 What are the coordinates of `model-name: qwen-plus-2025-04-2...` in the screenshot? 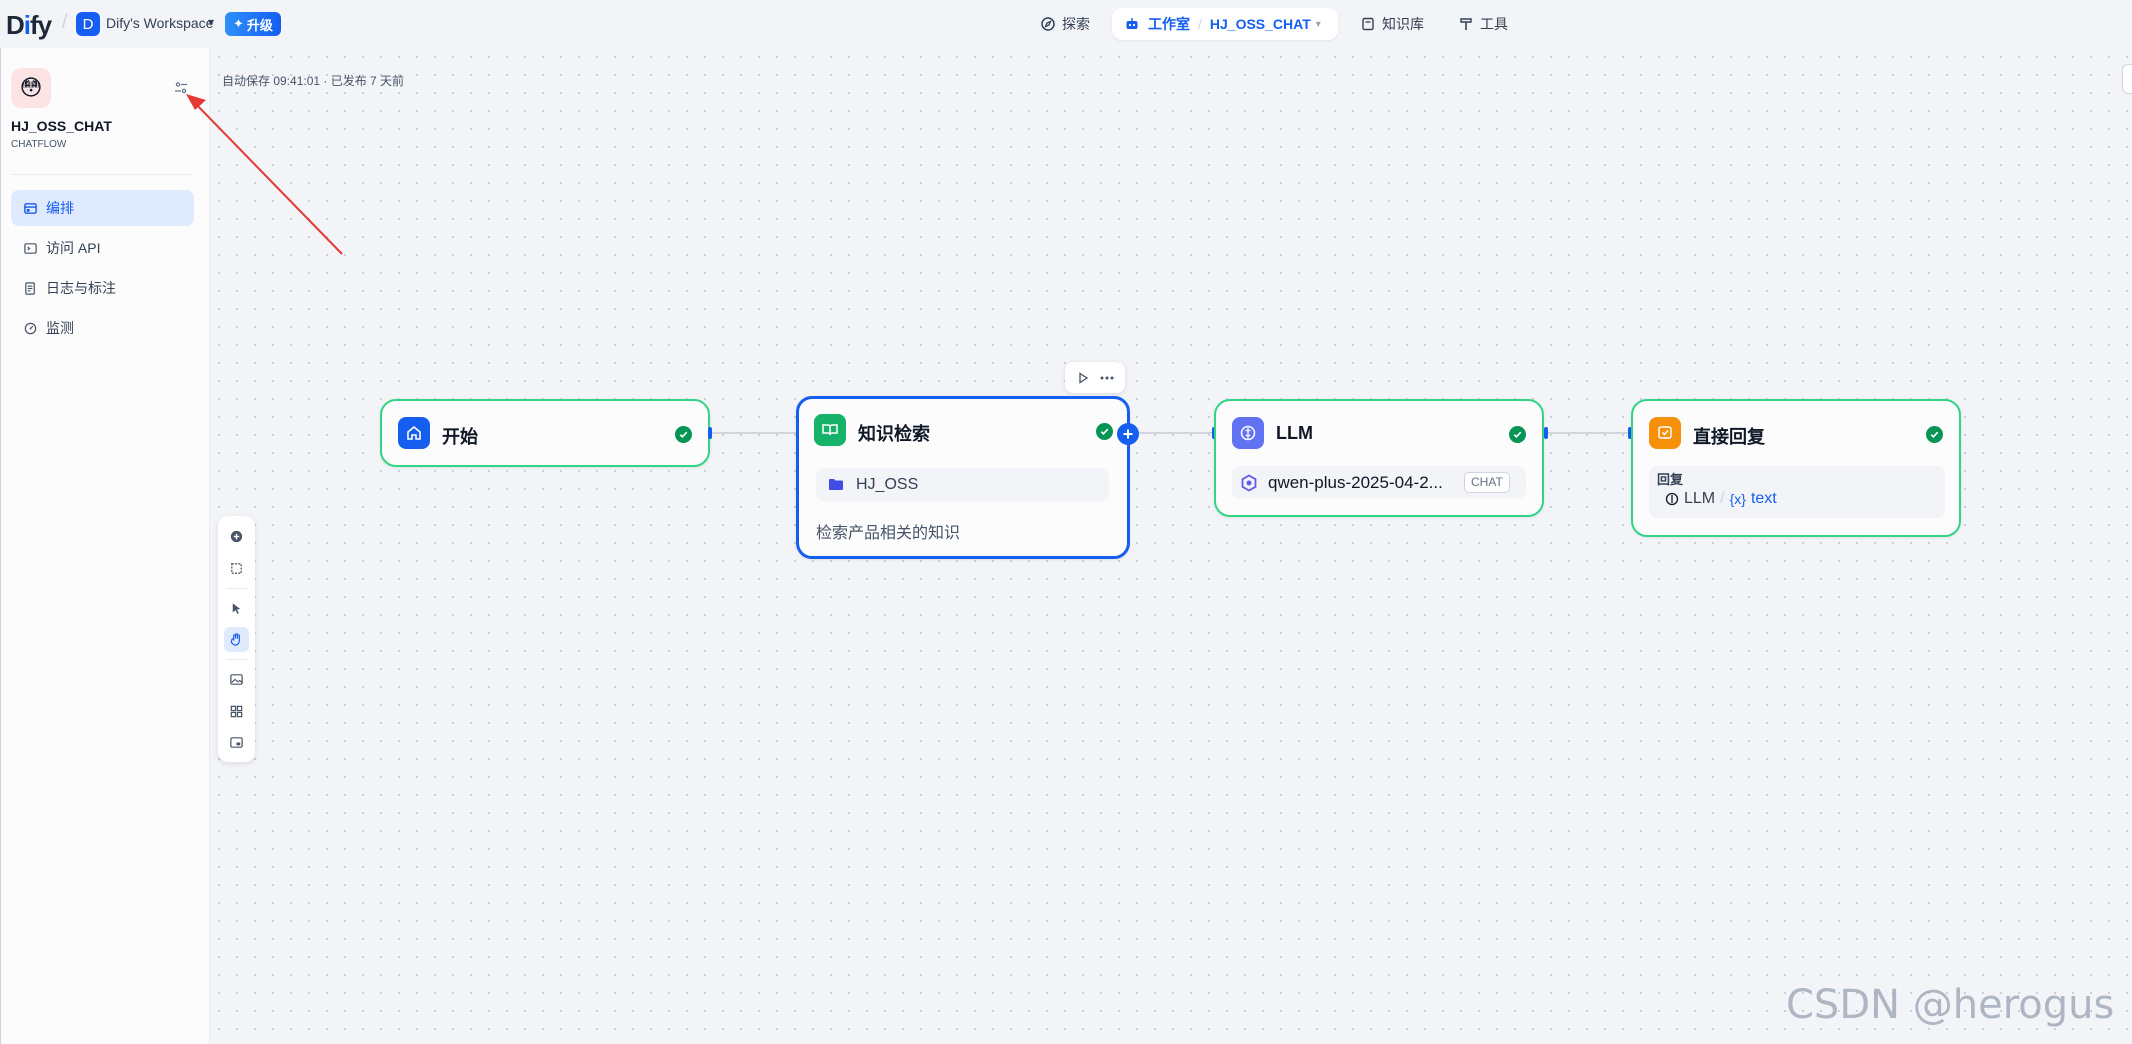 It's located at (1355, 482).